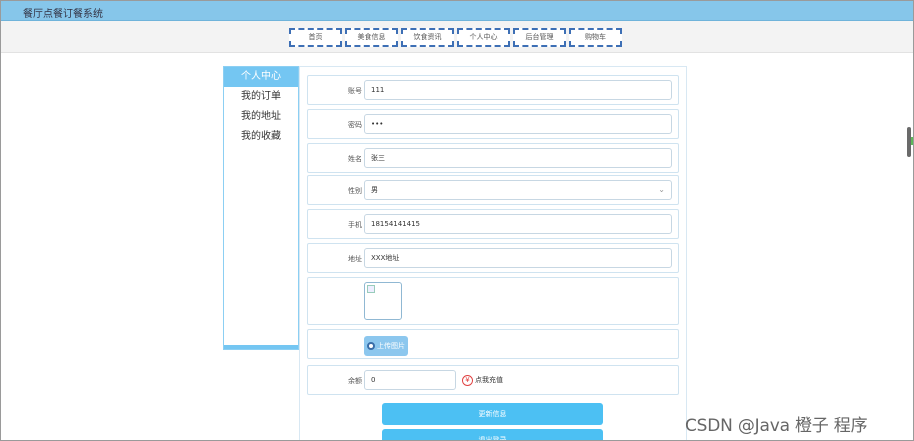  What do you see at coordinates (492, 434) in the screenshot?
I see `logout-button: 退出登录` at bounding box center [492, 434].